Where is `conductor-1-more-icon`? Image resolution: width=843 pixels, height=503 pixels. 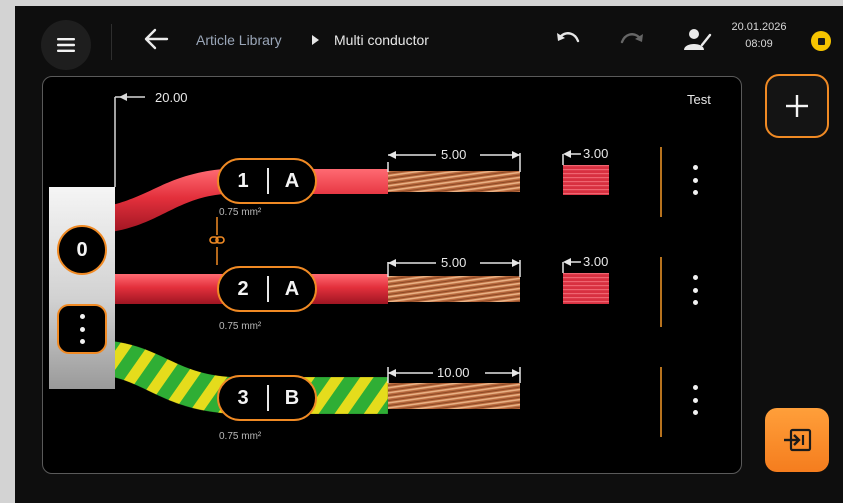
conductor-1-more-icon is located at coordinates (695, 180).